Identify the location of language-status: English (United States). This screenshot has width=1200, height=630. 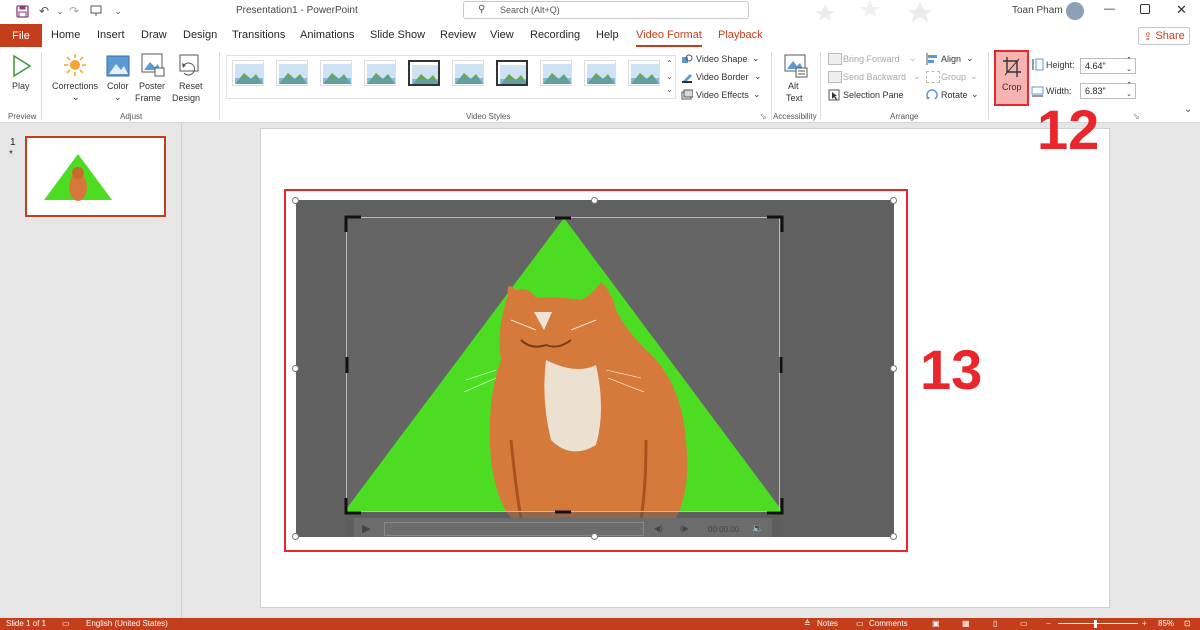
(127, 623).